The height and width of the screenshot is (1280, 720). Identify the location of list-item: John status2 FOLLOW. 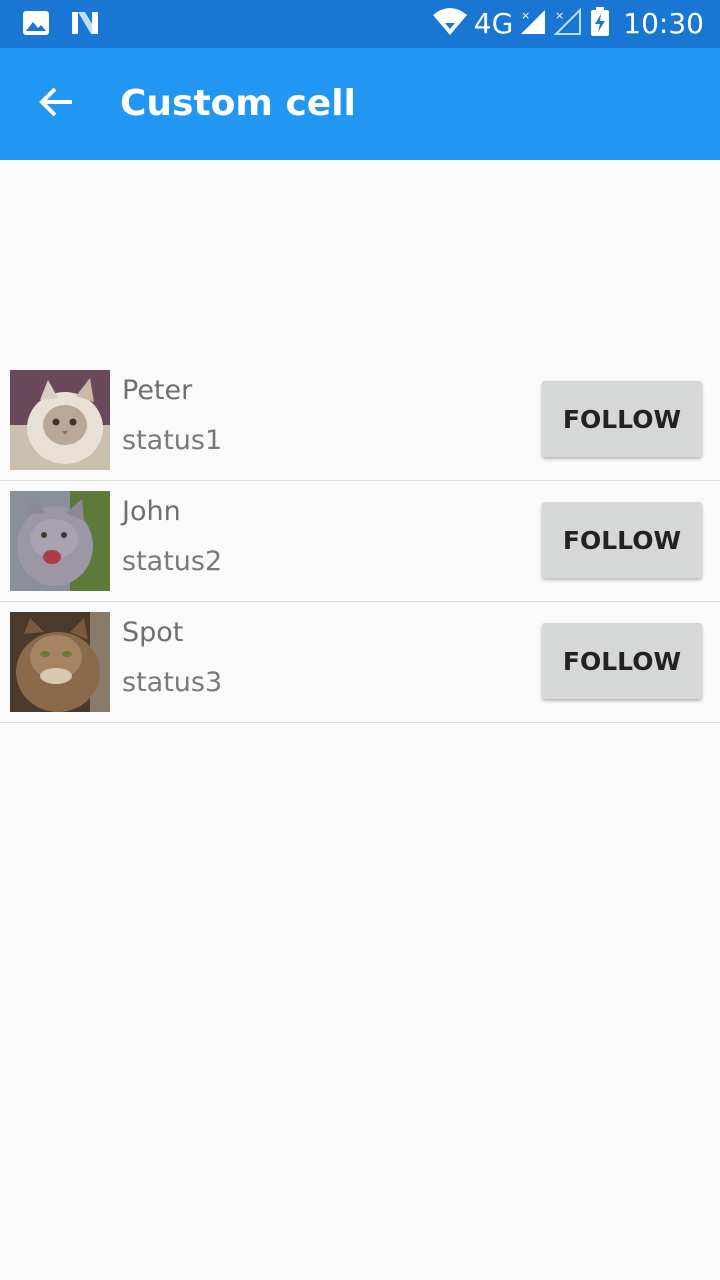
(360, 541).